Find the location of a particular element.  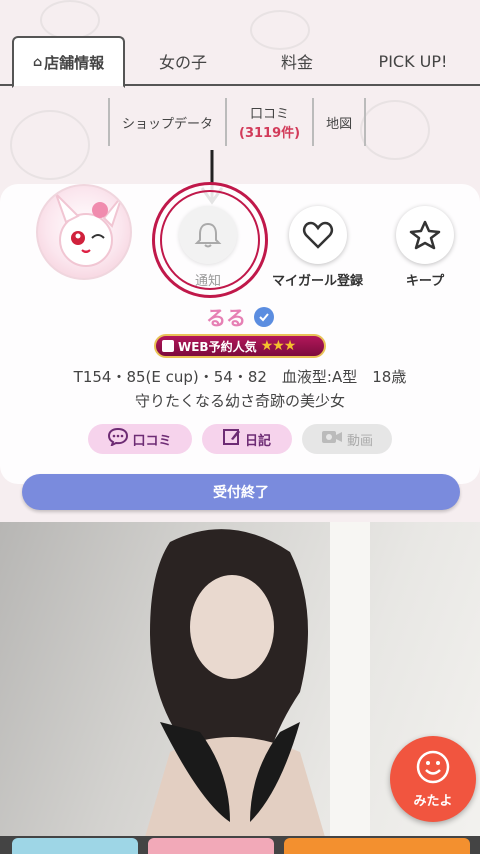

tab-girls: 女の子 is located at coordinates (183, 61).